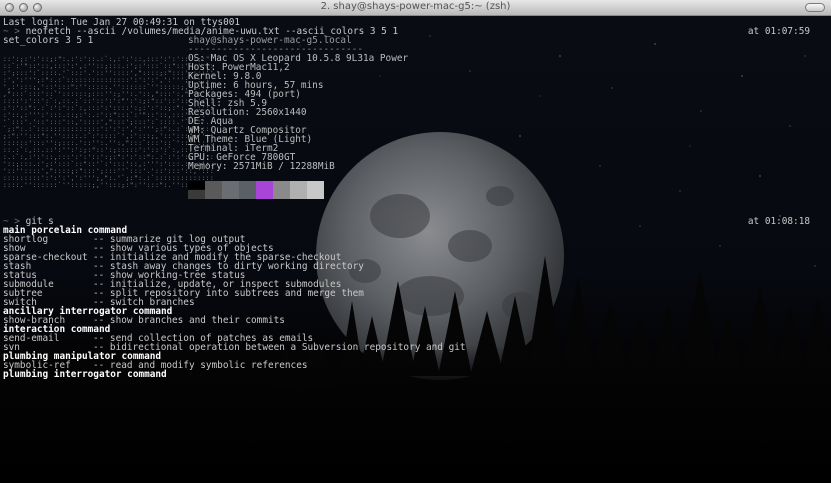 The height and width of the screenshot is (483, 831). Describe the element at coordinates (261, 166) in the screenshot. I see `info-memory: Memory: 2571MiB / 12288MiB` at that location.